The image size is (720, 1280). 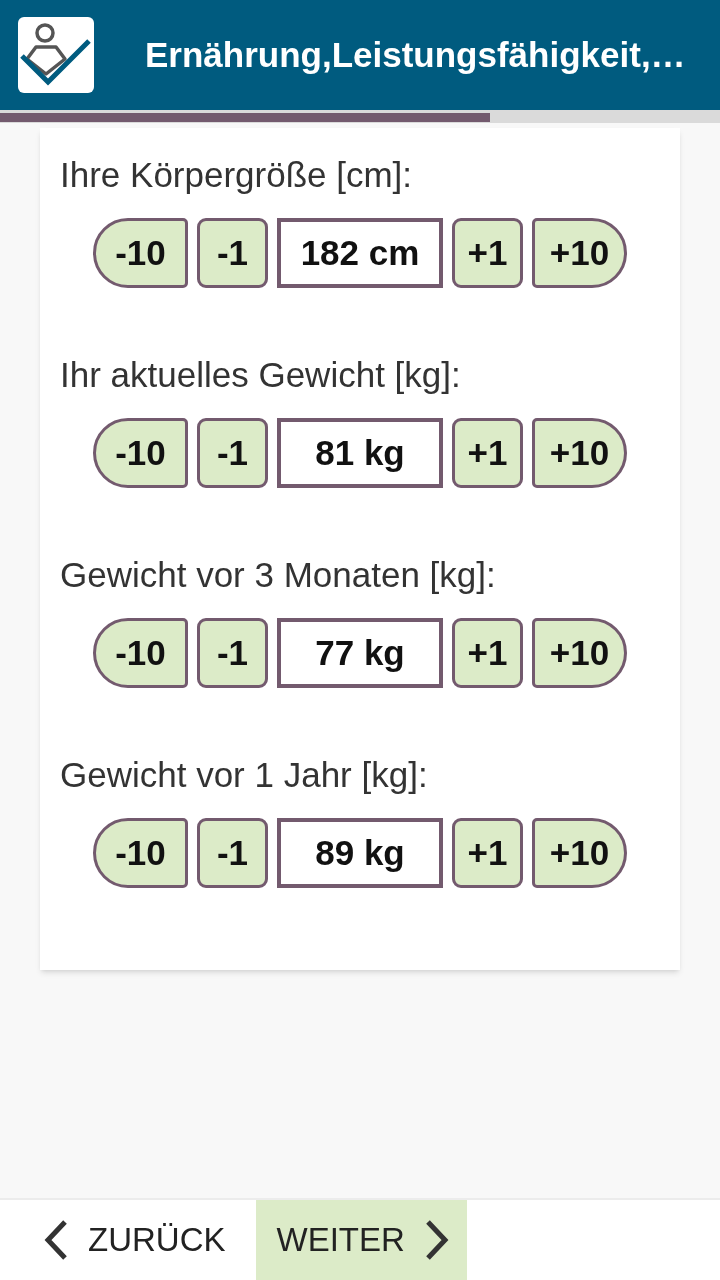 I want to click on field-label: Ihre Körpergröße [cm]:, so click(x=237, y=175).